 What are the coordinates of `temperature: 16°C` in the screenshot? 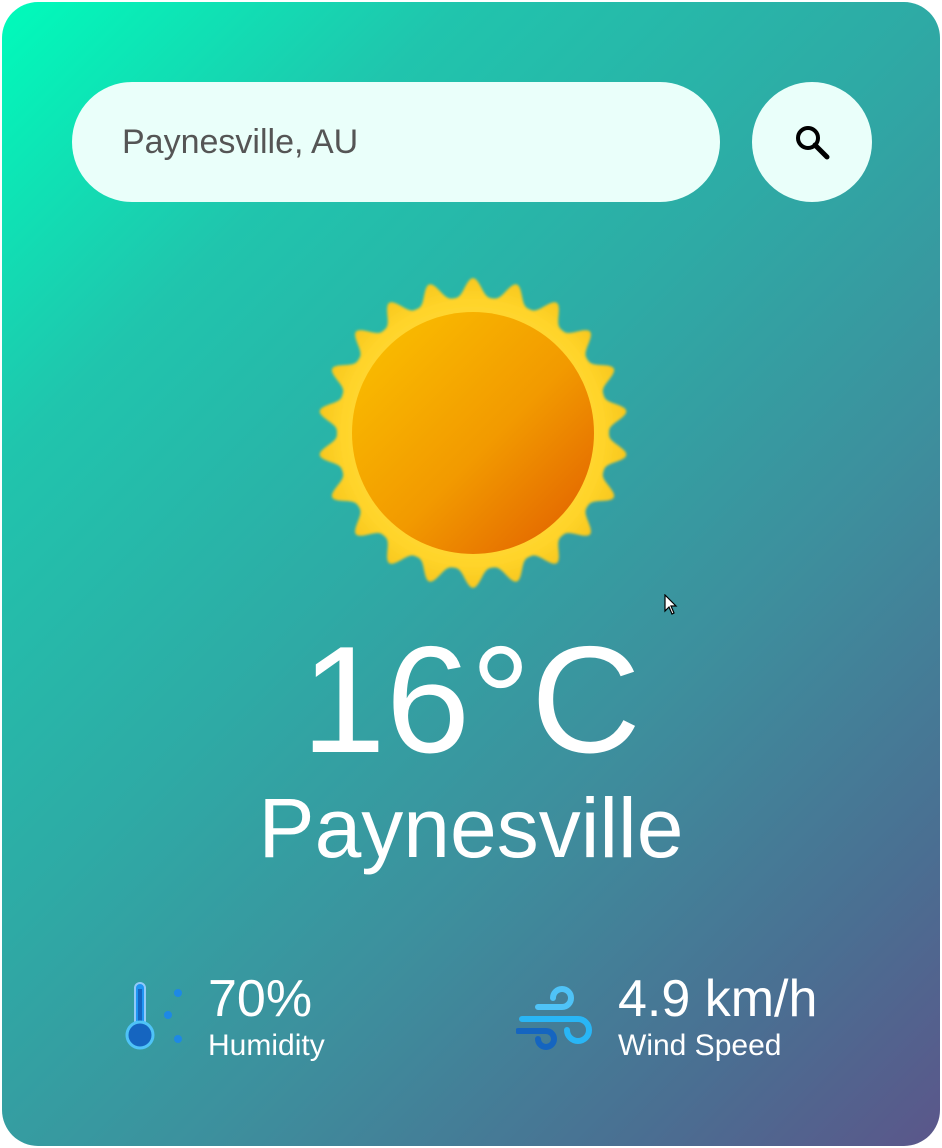 It's located at (471, 700).